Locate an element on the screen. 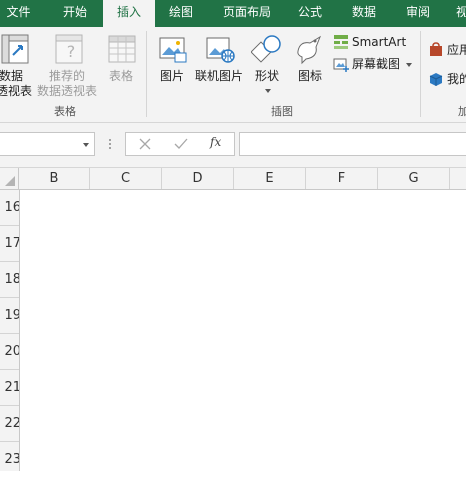 Image resolution: width=466 pixels, height=478 pixels. column-header-c: C is located at coordinates (126, 178).